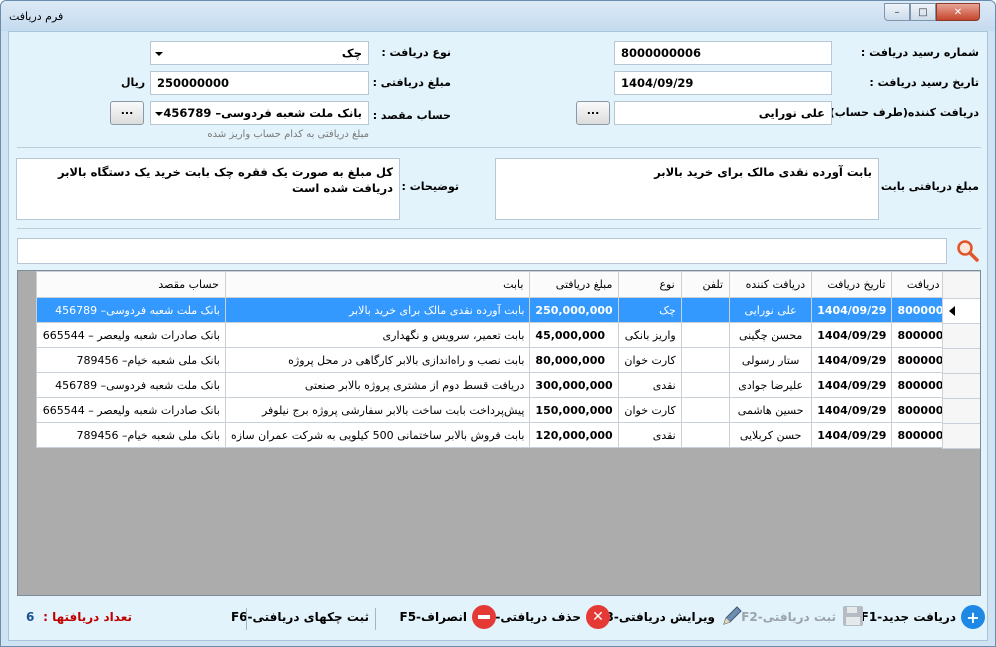 This screenshot has height=647, width=996. What do you see at coordinates (87, 617) in the screenshot?
I see `receipt-count-label: تعداد دریافتها :` at bounding box center [87, 617].